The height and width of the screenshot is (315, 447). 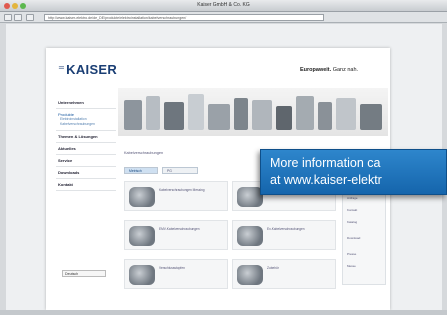 What do you see at coordinates (352, 222) in the screenshot?
I see `quick-link: Katalog` at bounding box center [352, 222].